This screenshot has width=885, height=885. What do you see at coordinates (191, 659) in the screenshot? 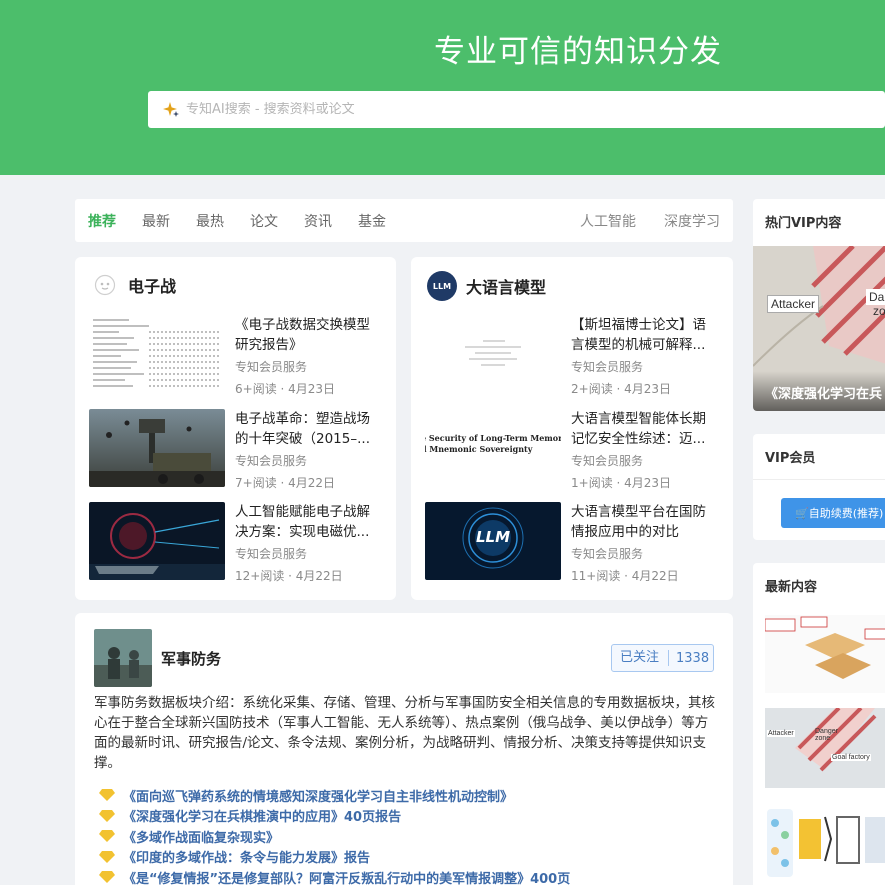
I see `section-title: 军事防务` at bounding box center [191, 659].